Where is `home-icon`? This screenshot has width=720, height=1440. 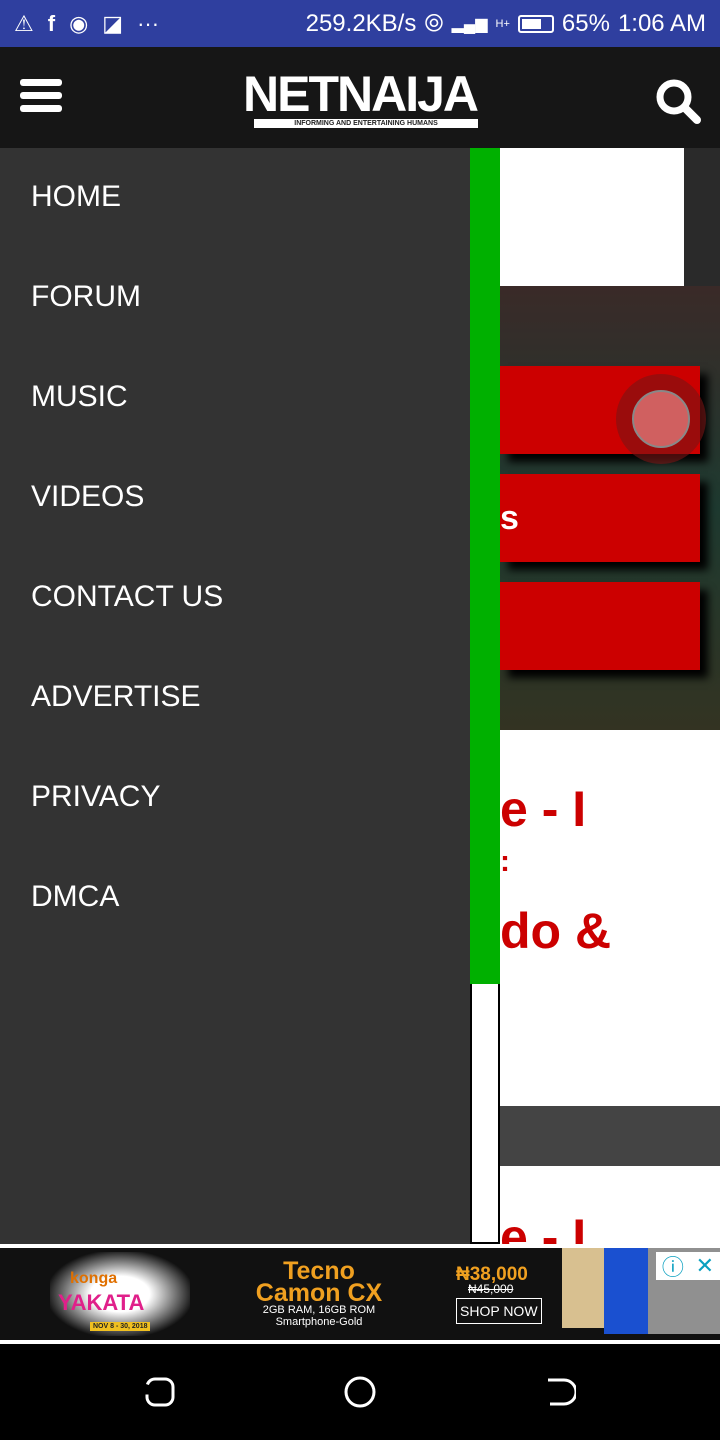 home-icon is located at coordinates (360, 1392).